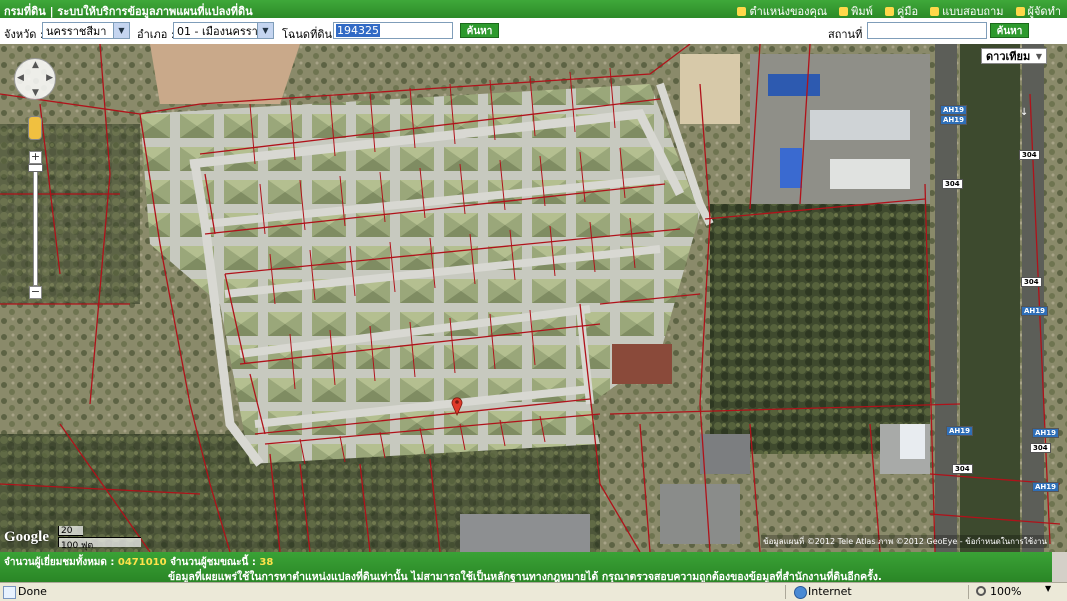 Image resolution: width=1067 pixels, height=601 pixels. I want to click on place-search-button: ค้นหา, so click(1009, 30).